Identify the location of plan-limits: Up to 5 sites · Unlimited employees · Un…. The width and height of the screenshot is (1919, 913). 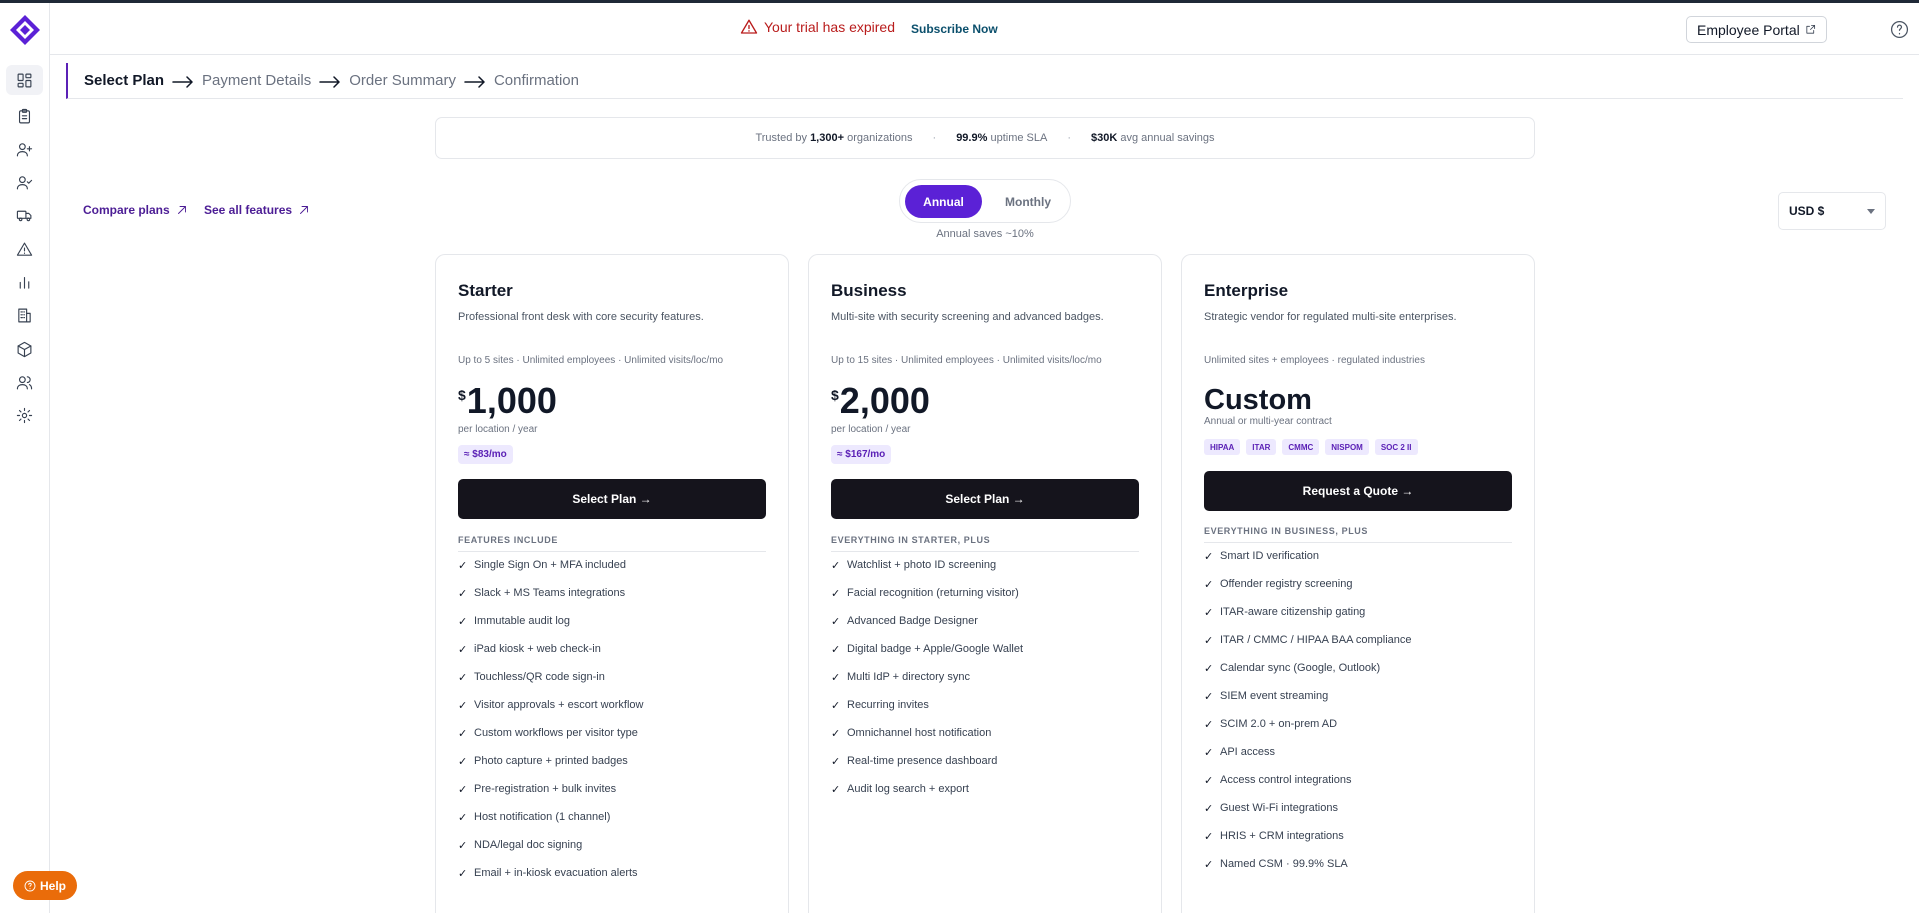
(591, 360).